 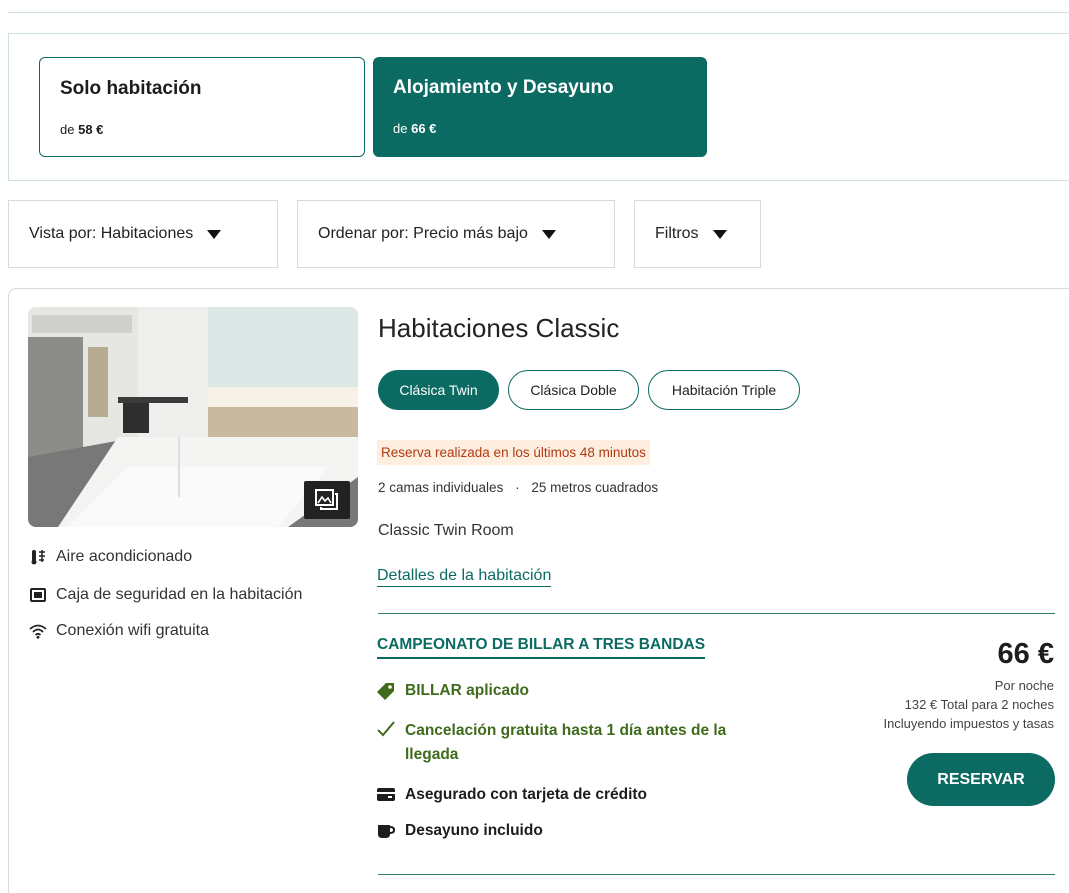 I want to click on amenity-wifi: Conexión wifi gratuita, so click(x=118, y=631).